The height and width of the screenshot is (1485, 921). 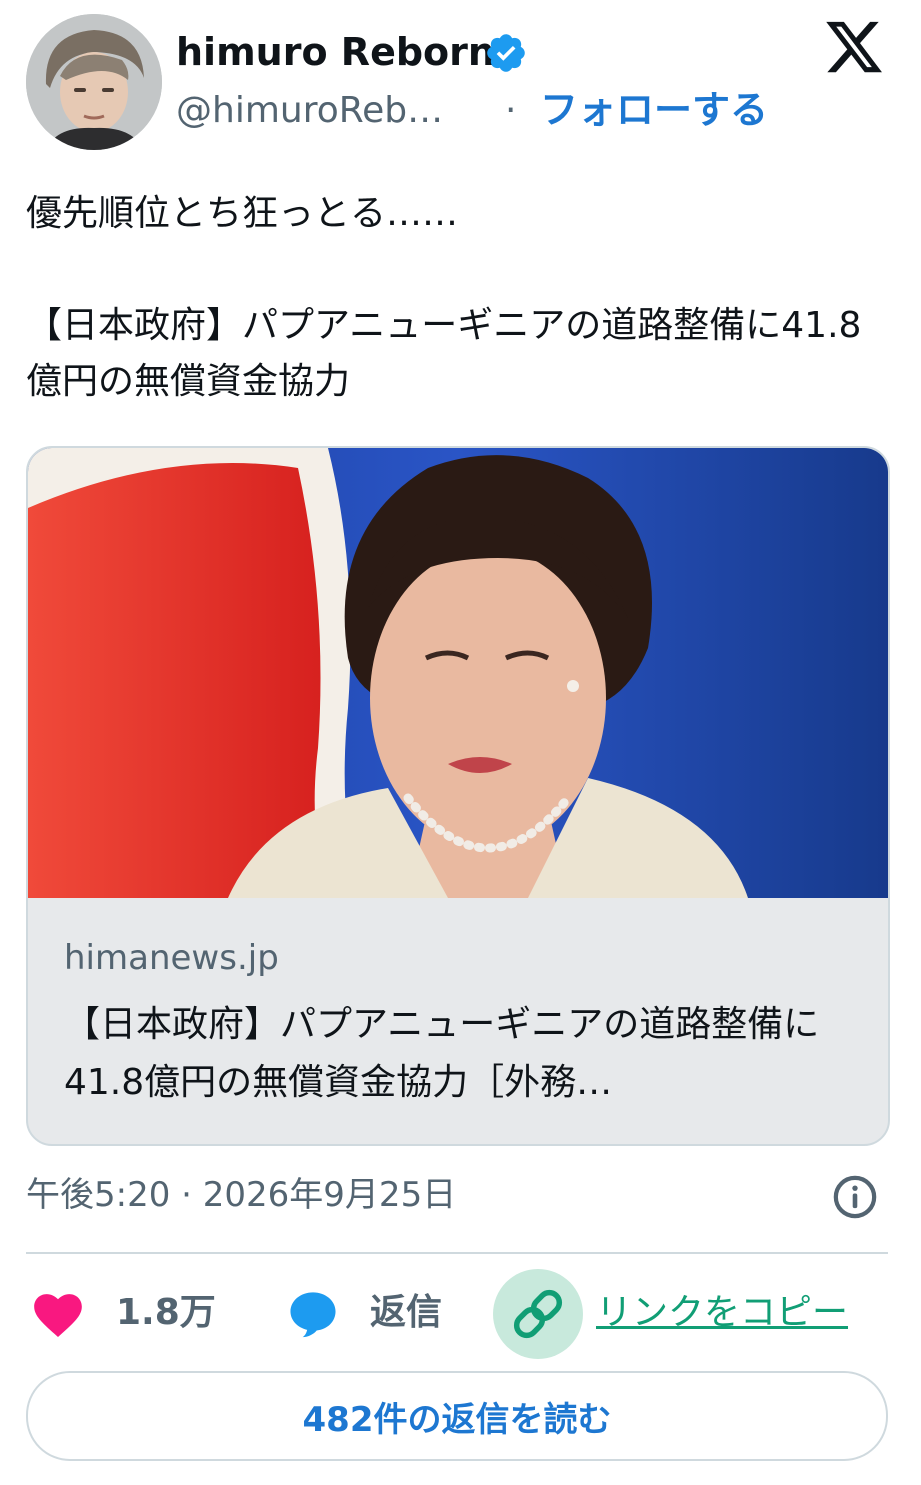 I want to click on reply-button: 返信, so click(x=406, y=1313).